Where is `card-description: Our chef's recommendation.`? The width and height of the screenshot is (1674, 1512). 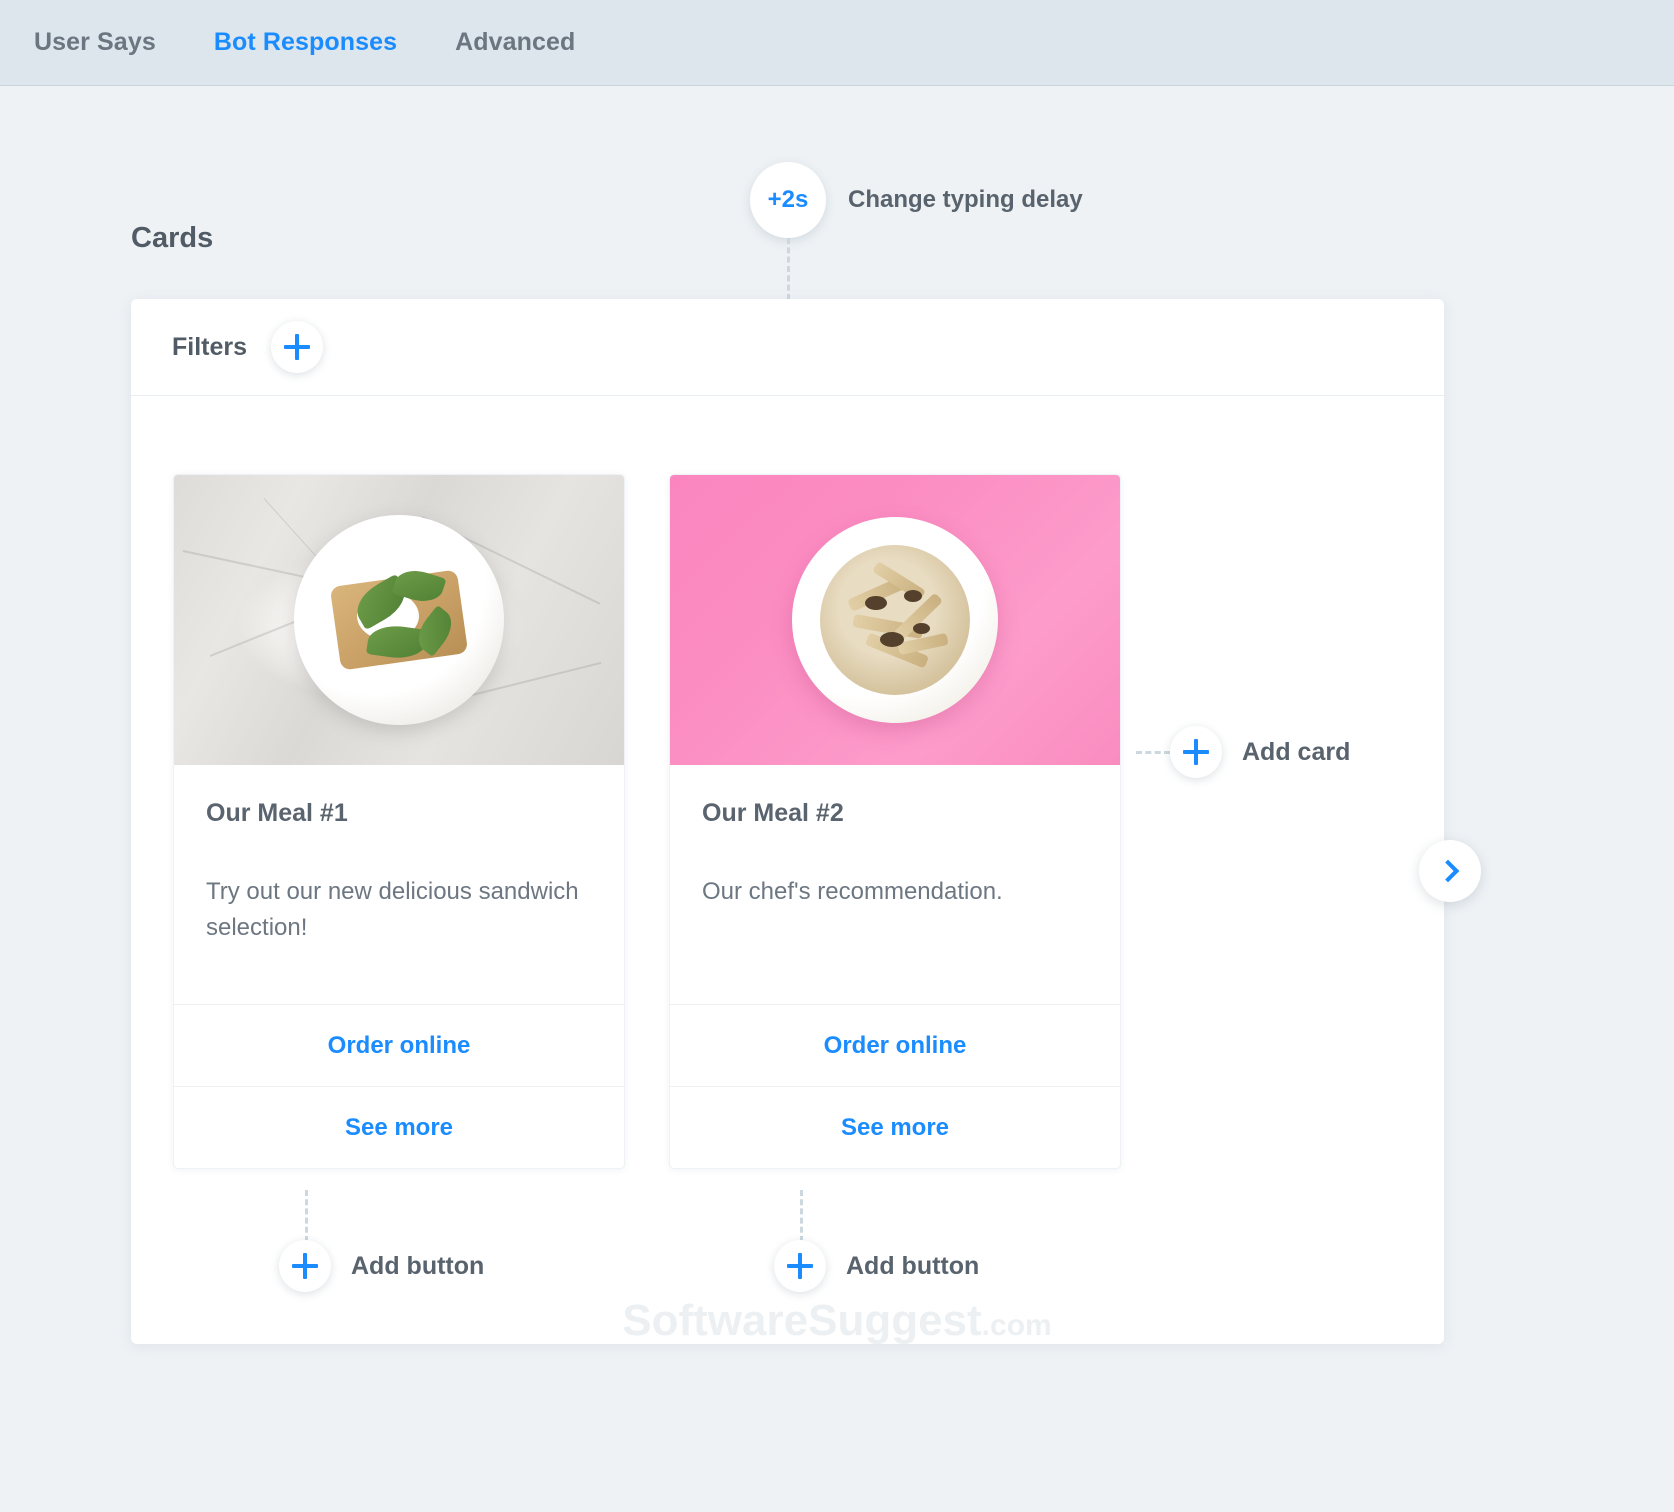 card-description: Our chef's recommendation. is located at coordinates (852, 891).